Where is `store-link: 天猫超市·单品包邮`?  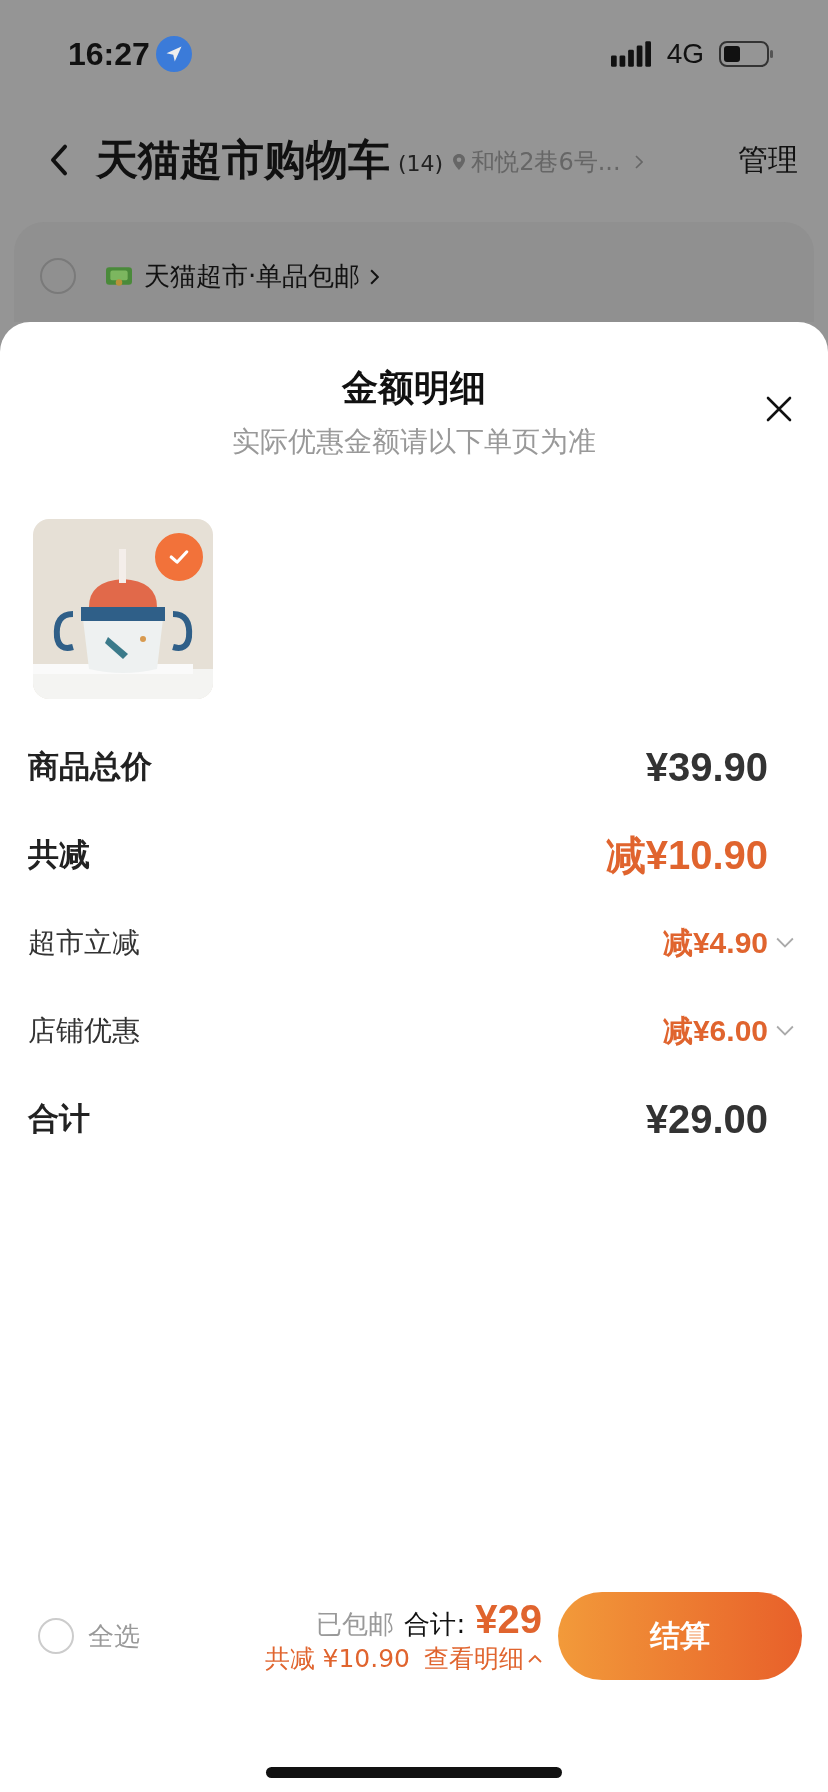 store-link: 天猫超市·单品包邮 is located at coordinates (262, 276).